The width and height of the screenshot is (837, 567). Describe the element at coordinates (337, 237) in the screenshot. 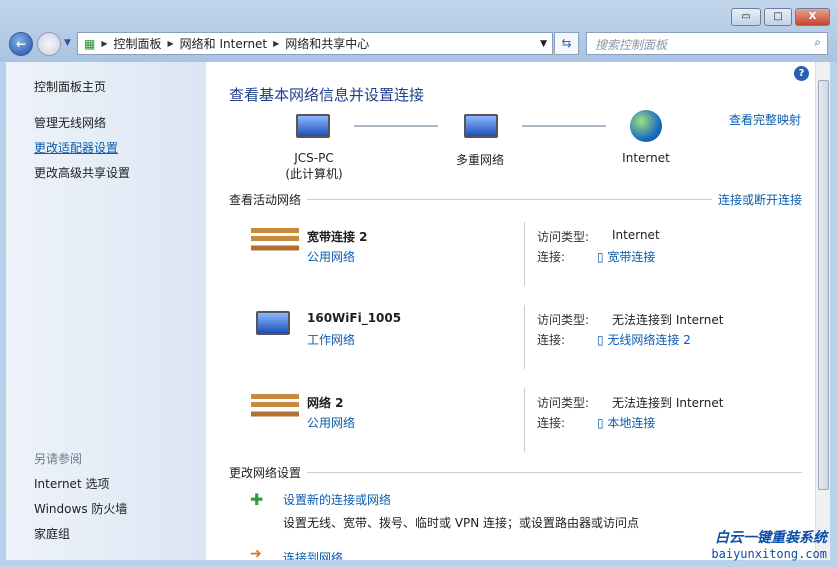

I see `network-name: 宽带连接 2` at that location.